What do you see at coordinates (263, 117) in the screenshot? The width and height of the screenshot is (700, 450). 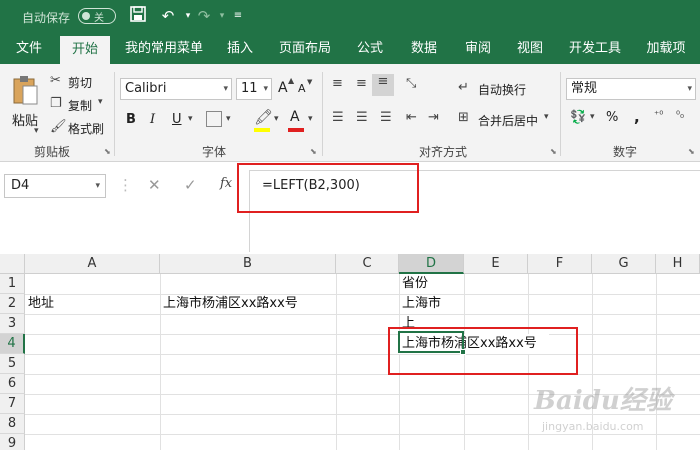 I see `fill-color-icon: 🖍` at bounding box center [263, 117].